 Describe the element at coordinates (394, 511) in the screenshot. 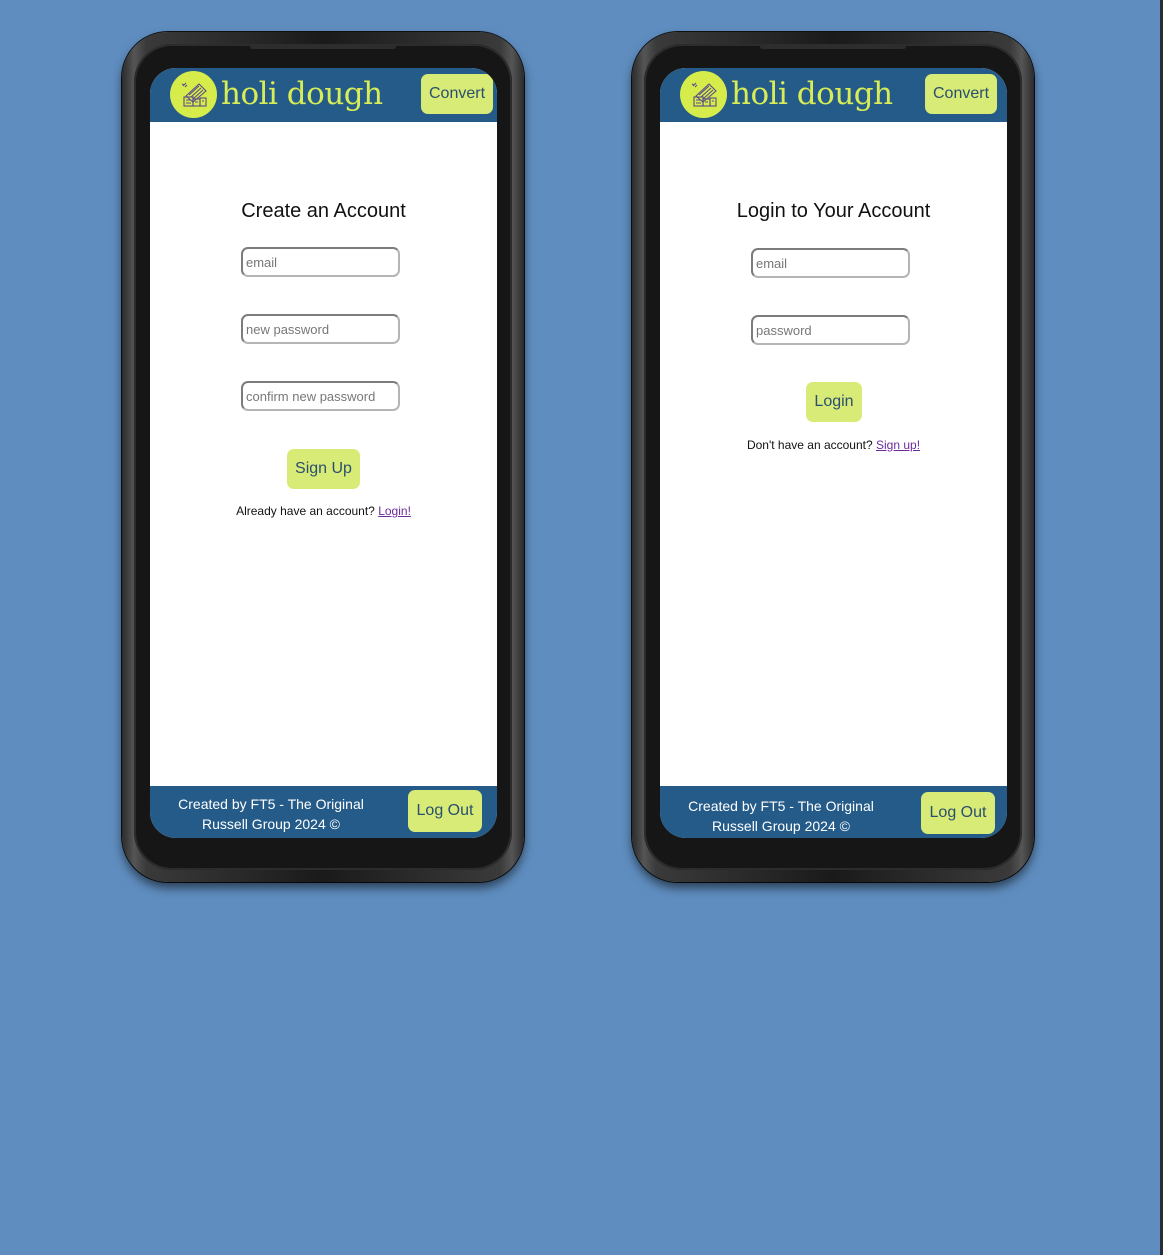

I see `login-link: Login!` at that location.